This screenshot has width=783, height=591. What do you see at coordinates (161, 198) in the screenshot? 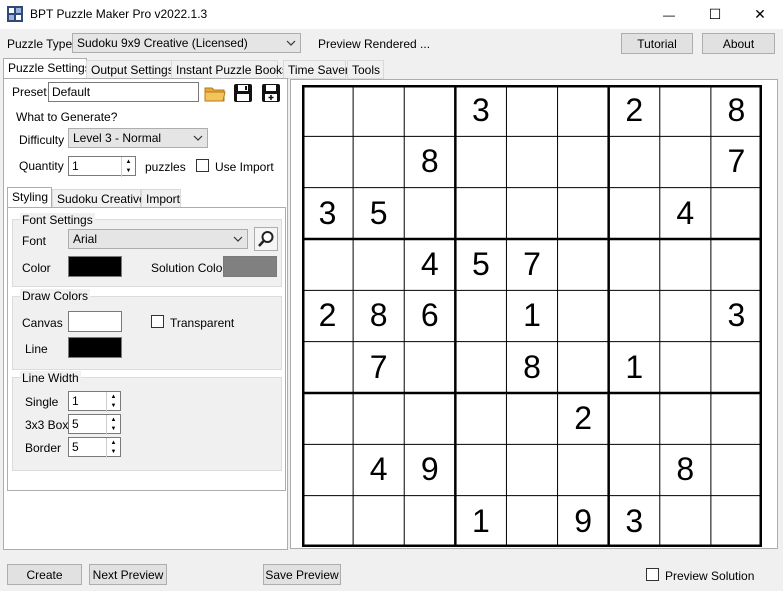
I see `subtab-import: Import` at bounding box center [161, 198].